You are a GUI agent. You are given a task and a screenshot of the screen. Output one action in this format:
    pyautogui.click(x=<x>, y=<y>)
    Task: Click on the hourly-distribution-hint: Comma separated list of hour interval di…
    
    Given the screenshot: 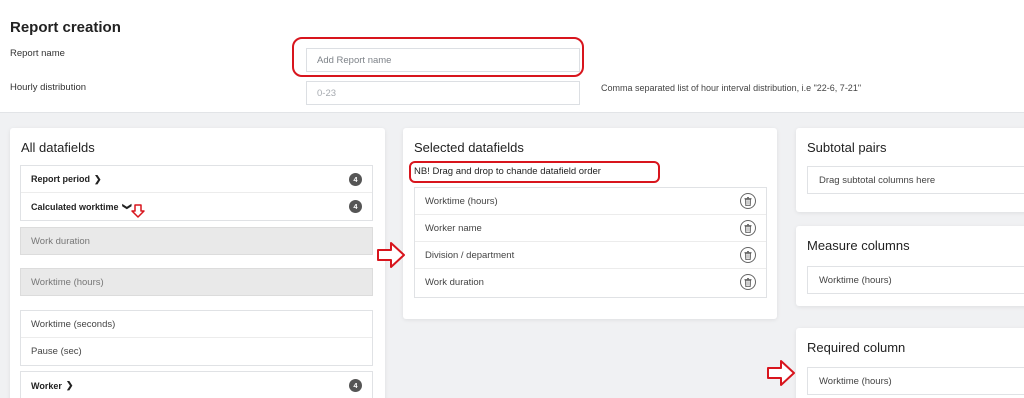 What is the action you would take?
    pyautogui.click(x=731, y=88)
    